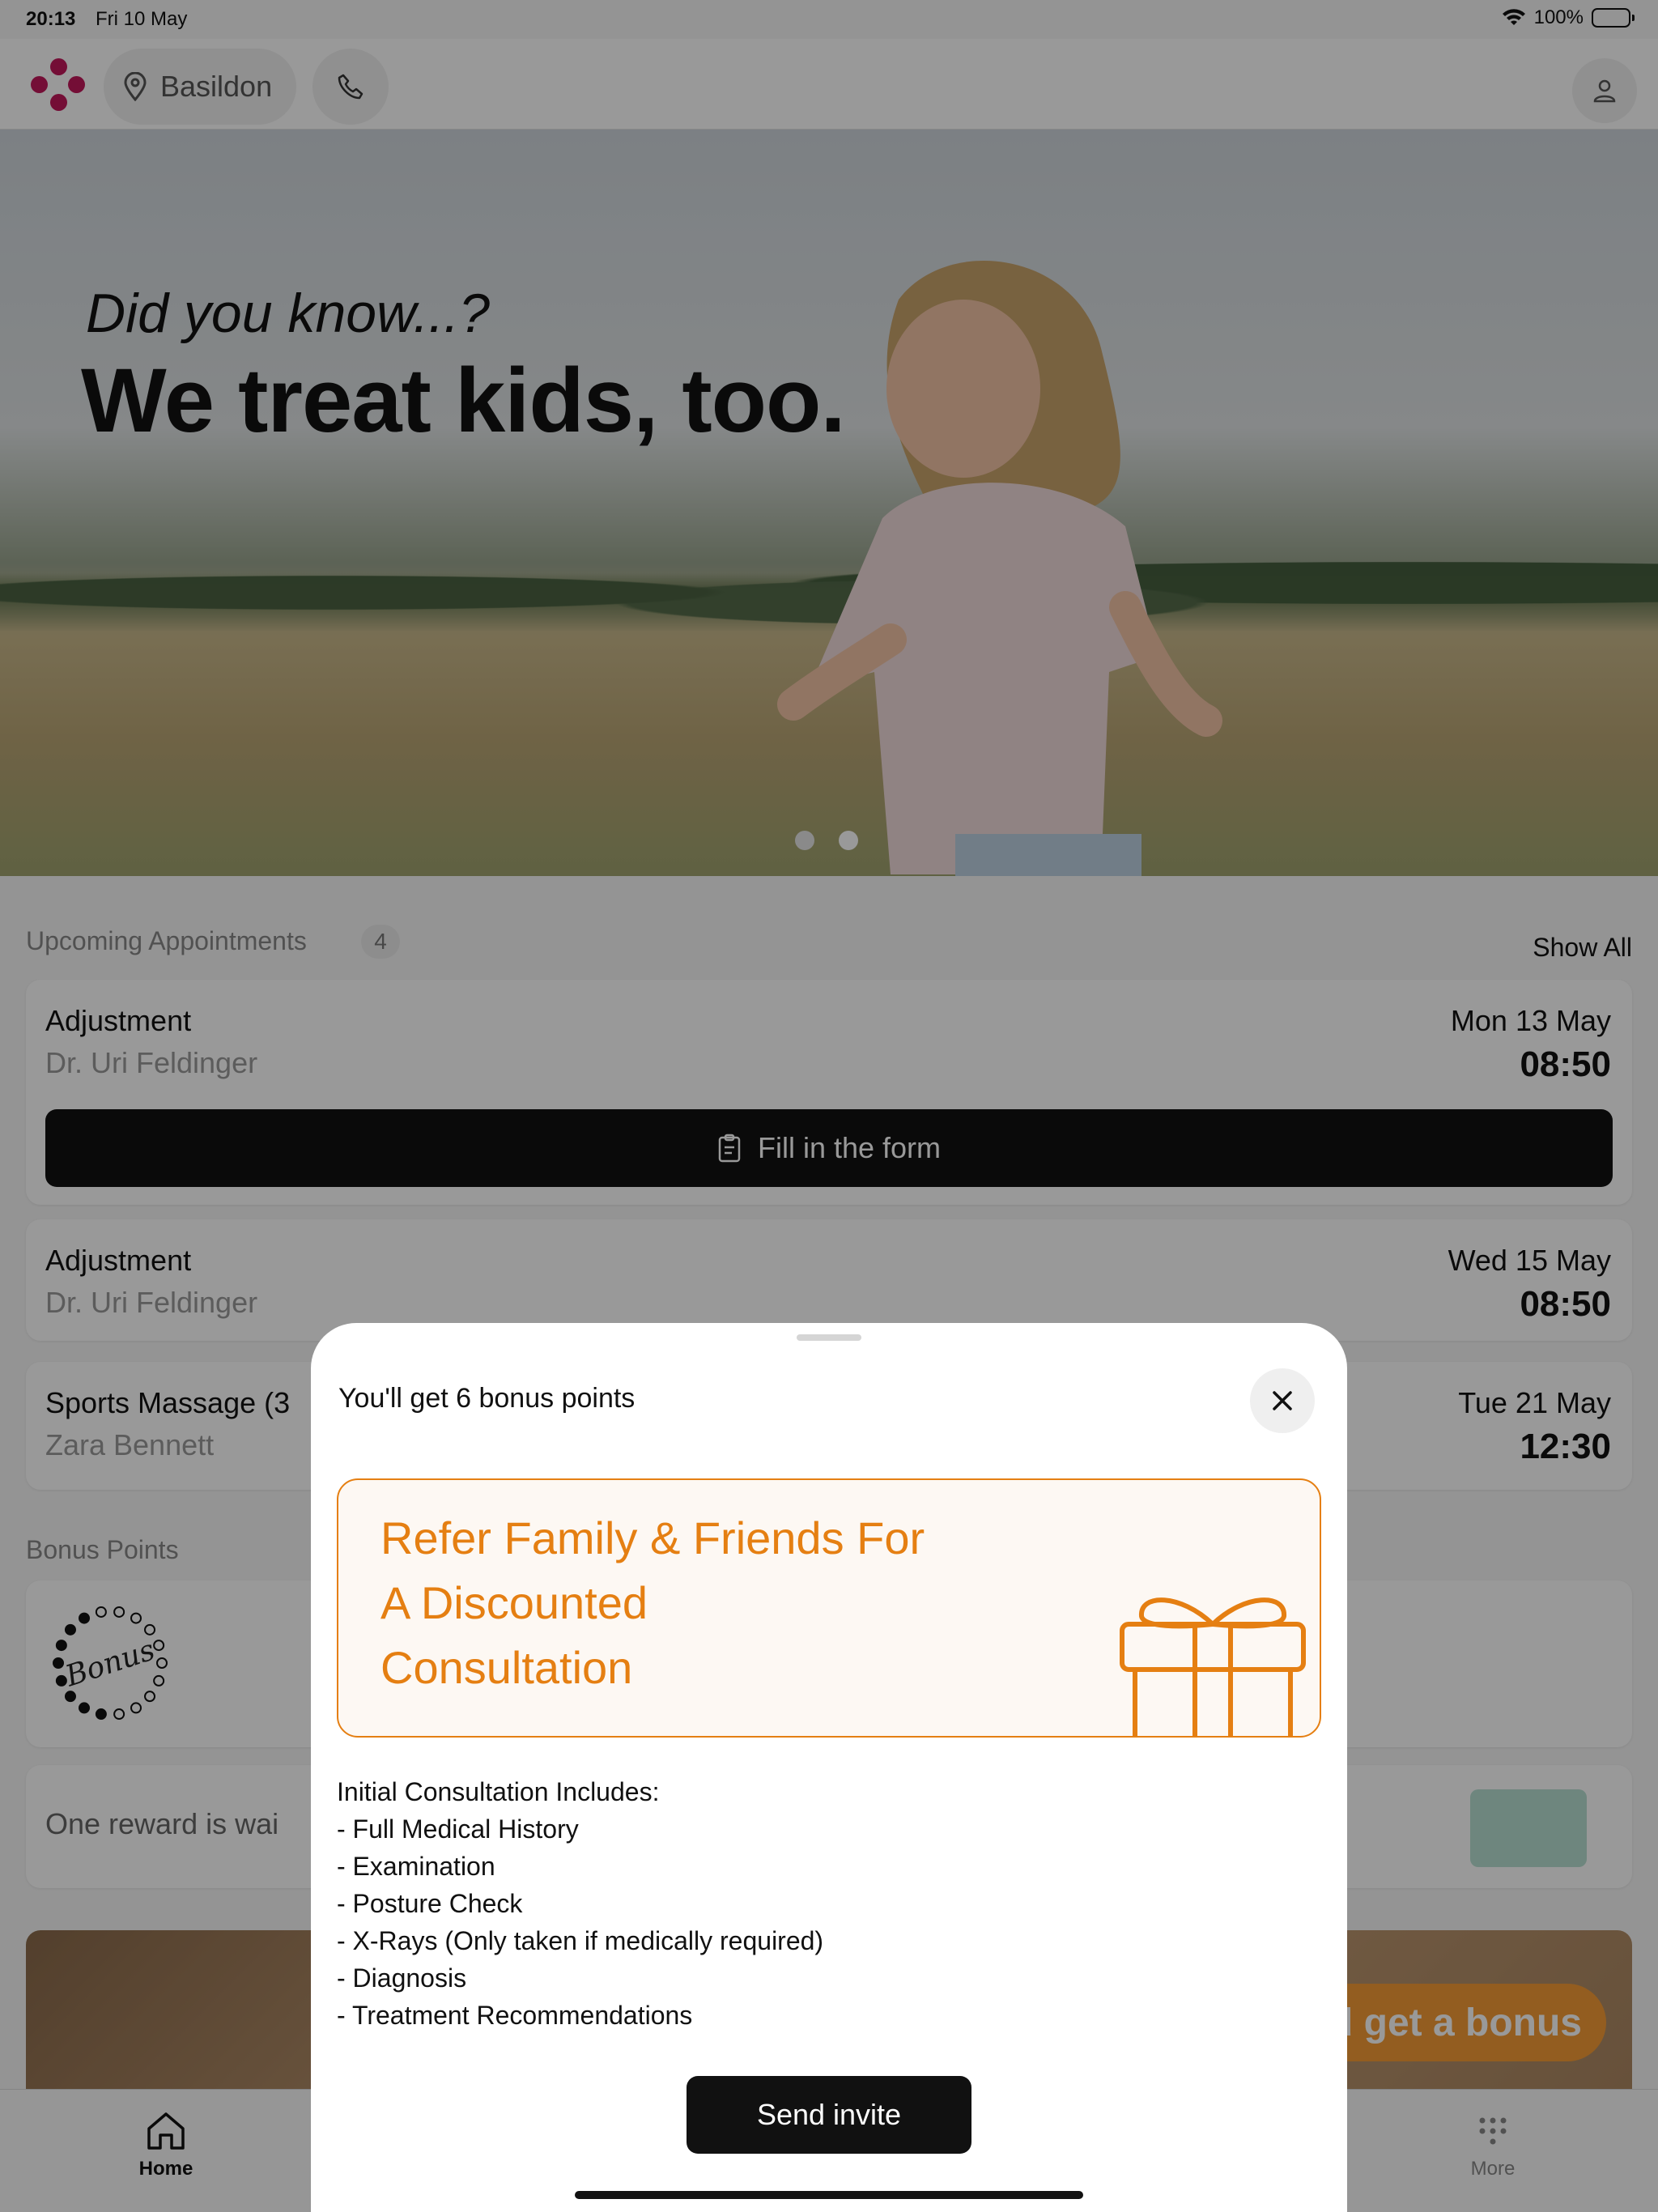 This screenshot has width=1658, height=2212. Describe the element at coordinates (515, 2015) in the screenshot. I see `include-item: - Treatment Recommendations` at that location.